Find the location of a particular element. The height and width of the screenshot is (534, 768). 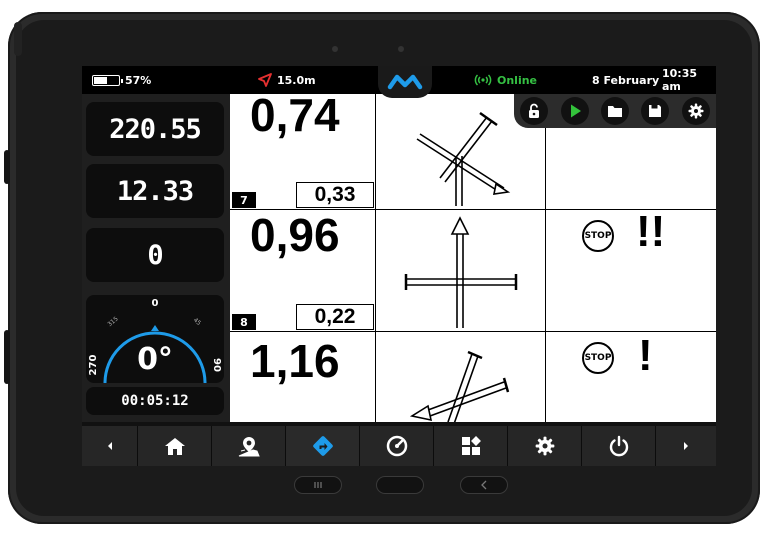

nav-next-button is located at coordinates (686, 446).